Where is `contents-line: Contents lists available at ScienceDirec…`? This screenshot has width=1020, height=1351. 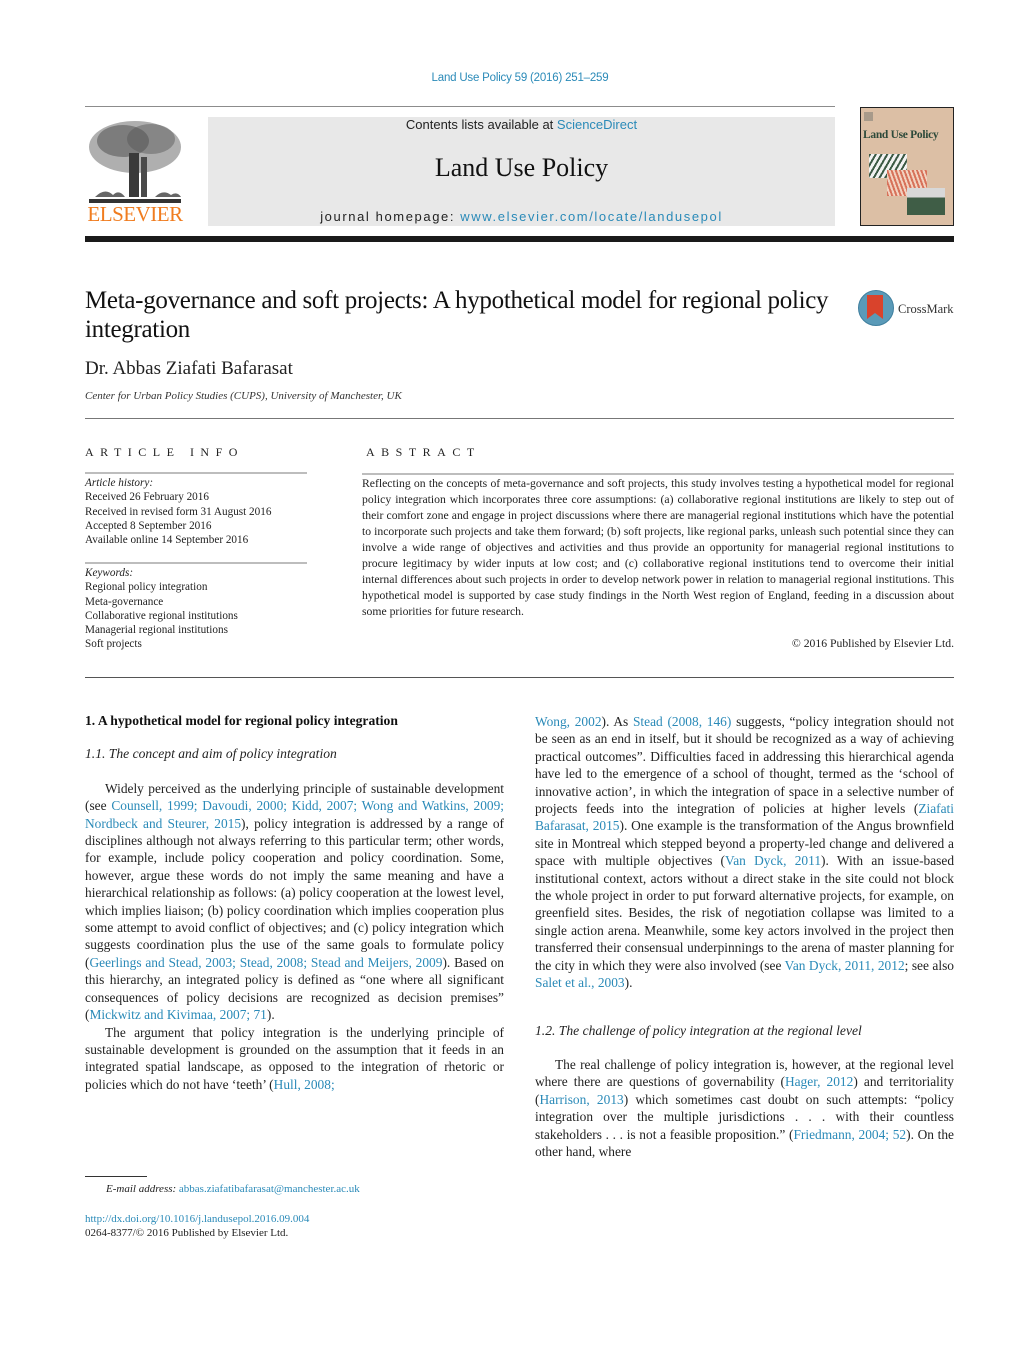 contents-line: Contents lists available at ScienceDirec… is located at coordinates (521, 124).